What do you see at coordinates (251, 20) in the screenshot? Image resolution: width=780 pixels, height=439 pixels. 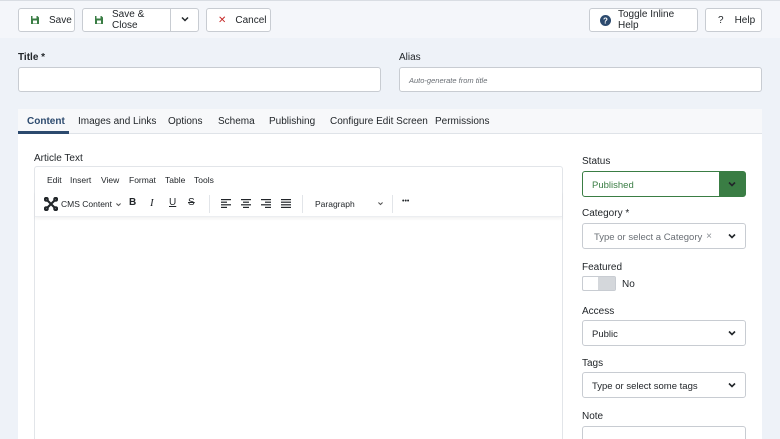 I see `cancel-label: Cancel` at bounding box center [251, 20].